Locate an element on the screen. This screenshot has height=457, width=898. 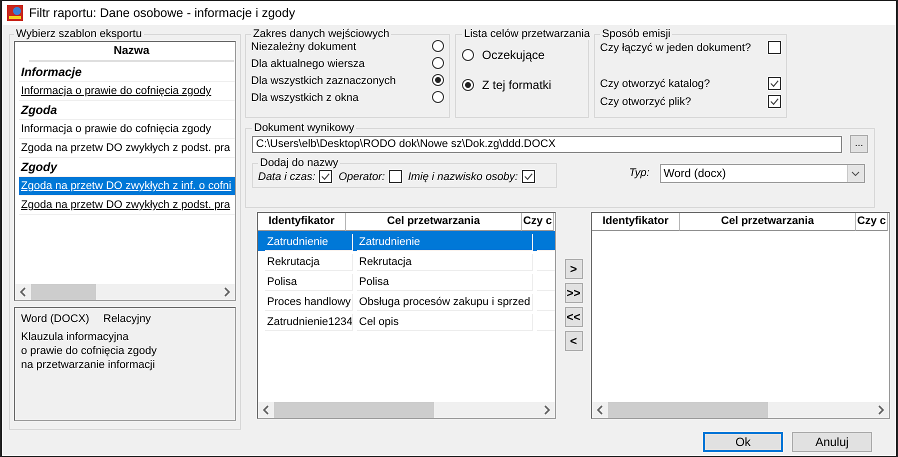
column-header: Nazwa is located at coordinates (131, 52).